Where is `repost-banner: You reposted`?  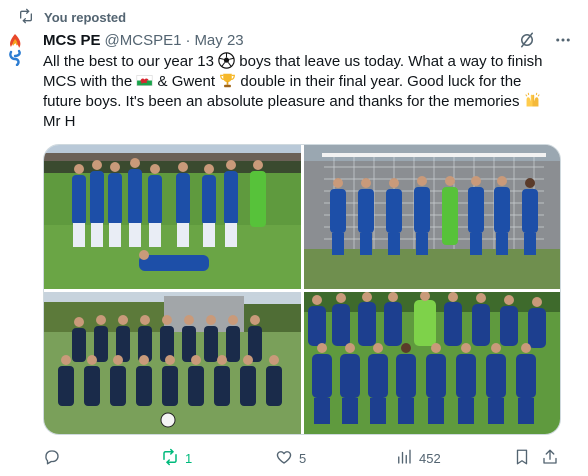
repost-banner: You reposted is located at coordinates (72, 17).